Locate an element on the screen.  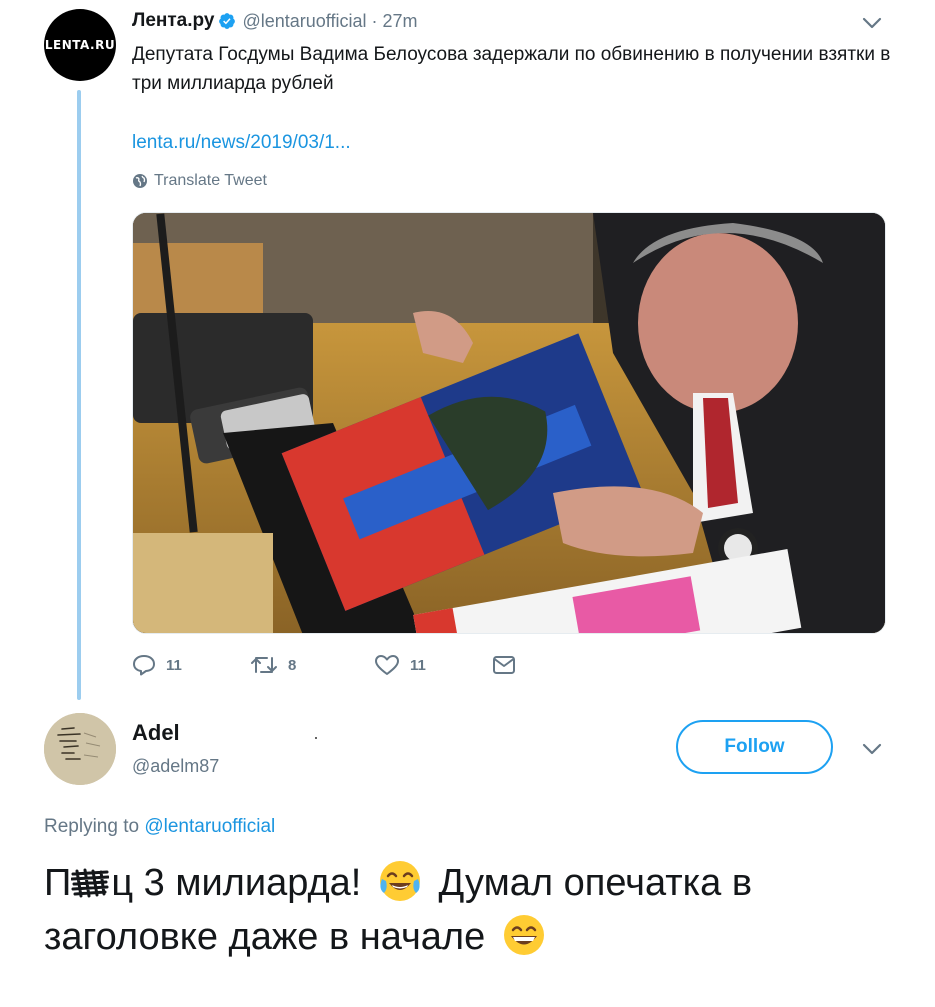
author-avatar: LENTA.RU is located at coordinates (80, 45).